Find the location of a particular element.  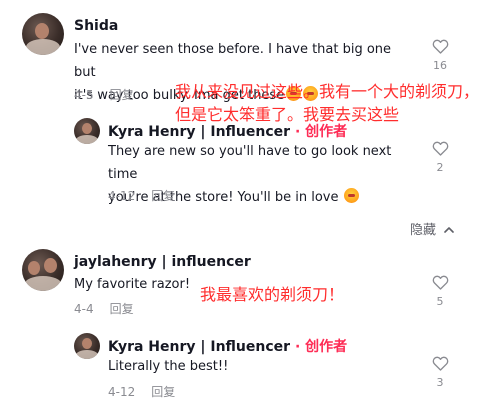

like-count: 3 is located at coordinates (440, 382).